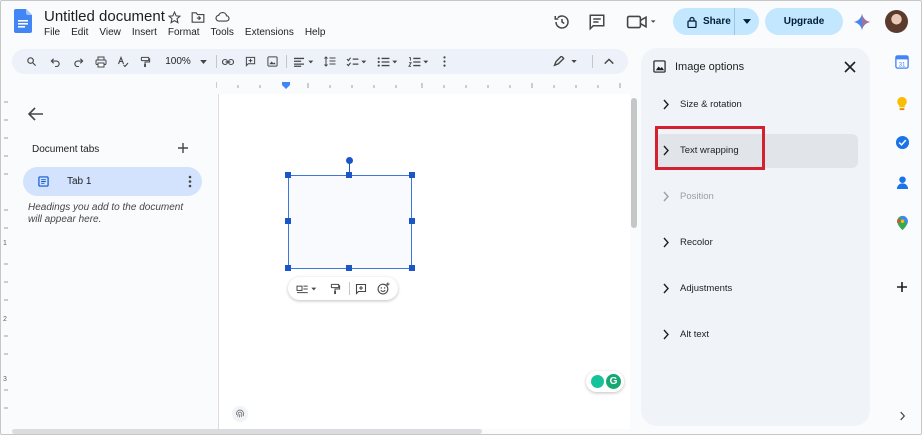 This screenshot has height=435, width=922. I want to click on keep-icon, so click(902, 103).